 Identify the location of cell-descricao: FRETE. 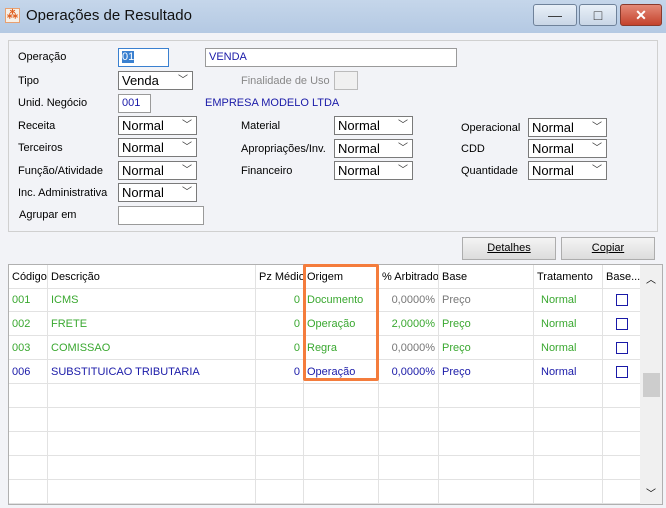
(152, 324).